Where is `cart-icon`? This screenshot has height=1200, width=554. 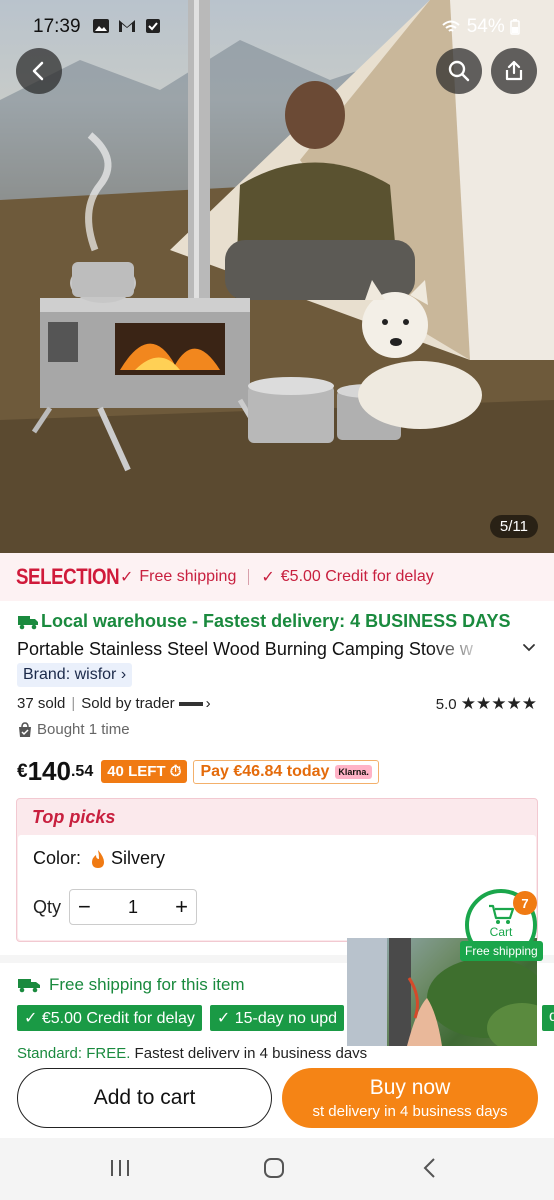 cart-icon is located at coordinates (502, 914).